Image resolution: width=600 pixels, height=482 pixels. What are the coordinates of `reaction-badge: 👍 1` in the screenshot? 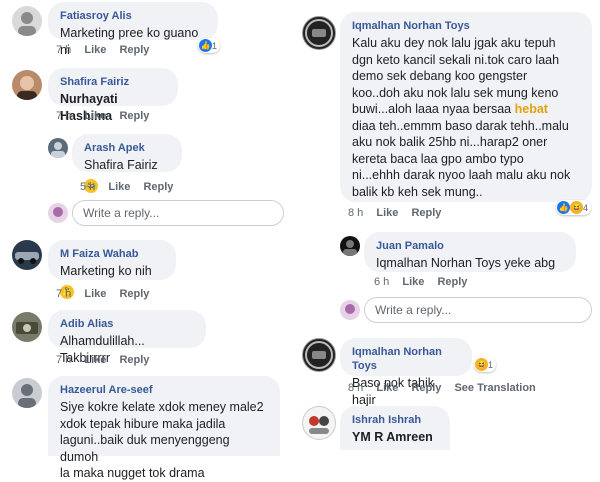 It's located at (209, 45).